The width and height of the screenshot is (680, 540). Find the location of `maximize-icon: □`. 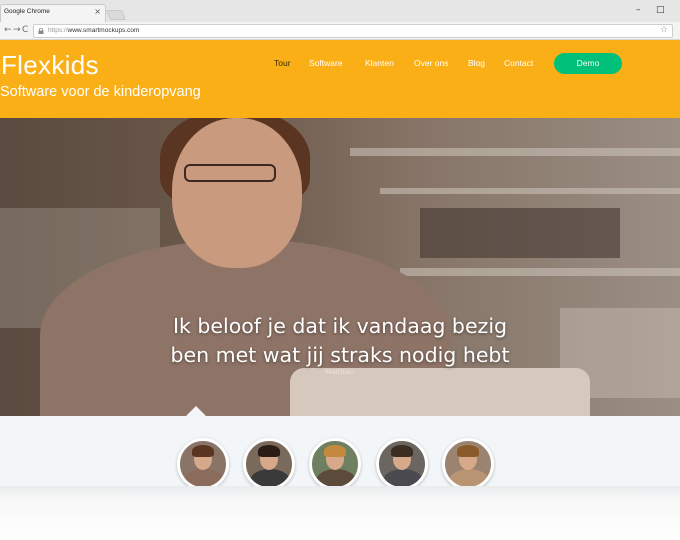

maximize-icon: □ is located at coordinates (660, 10).